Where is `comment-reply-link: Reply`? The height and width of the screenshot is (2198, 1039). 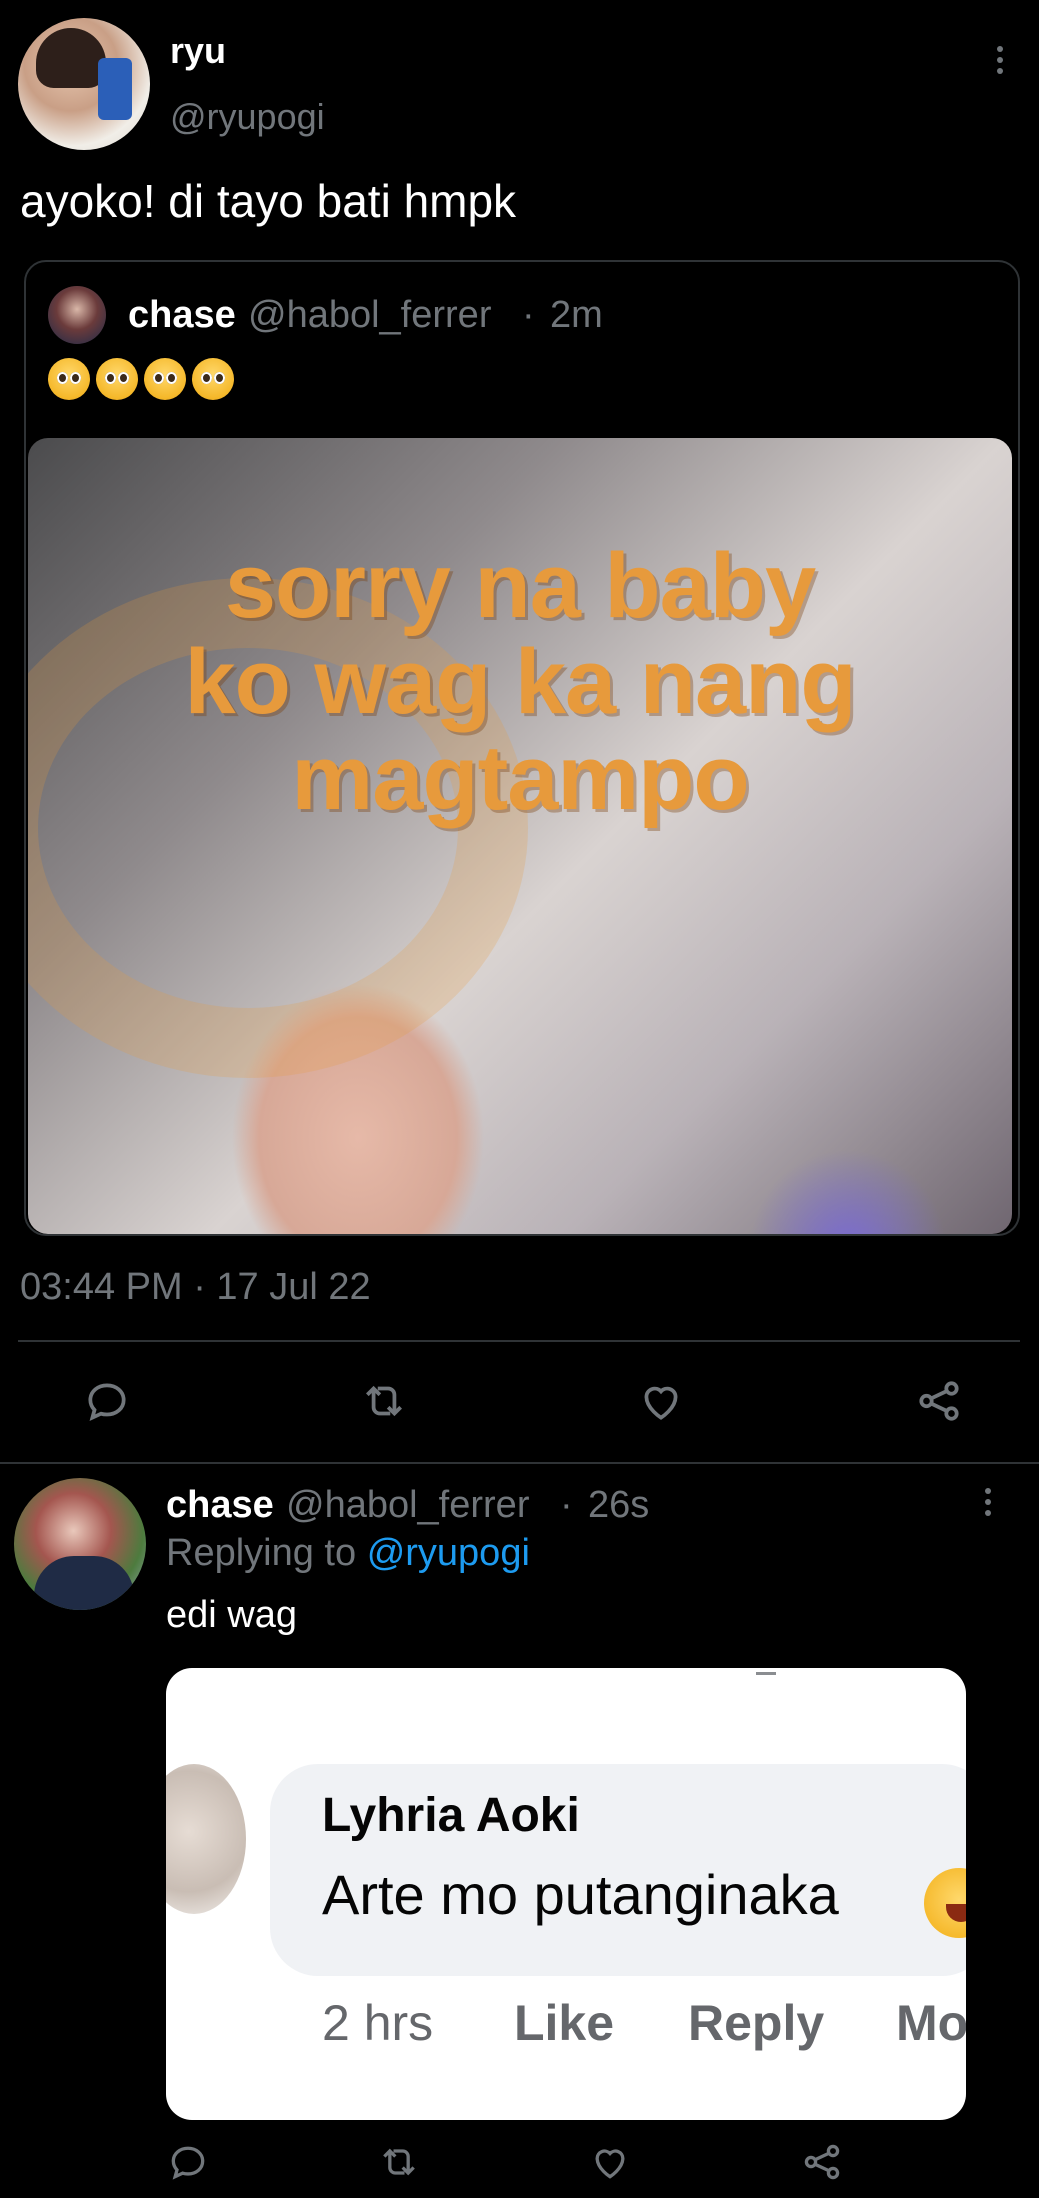 comment-reply-link: Reply is located at coordinates (756, 2023).